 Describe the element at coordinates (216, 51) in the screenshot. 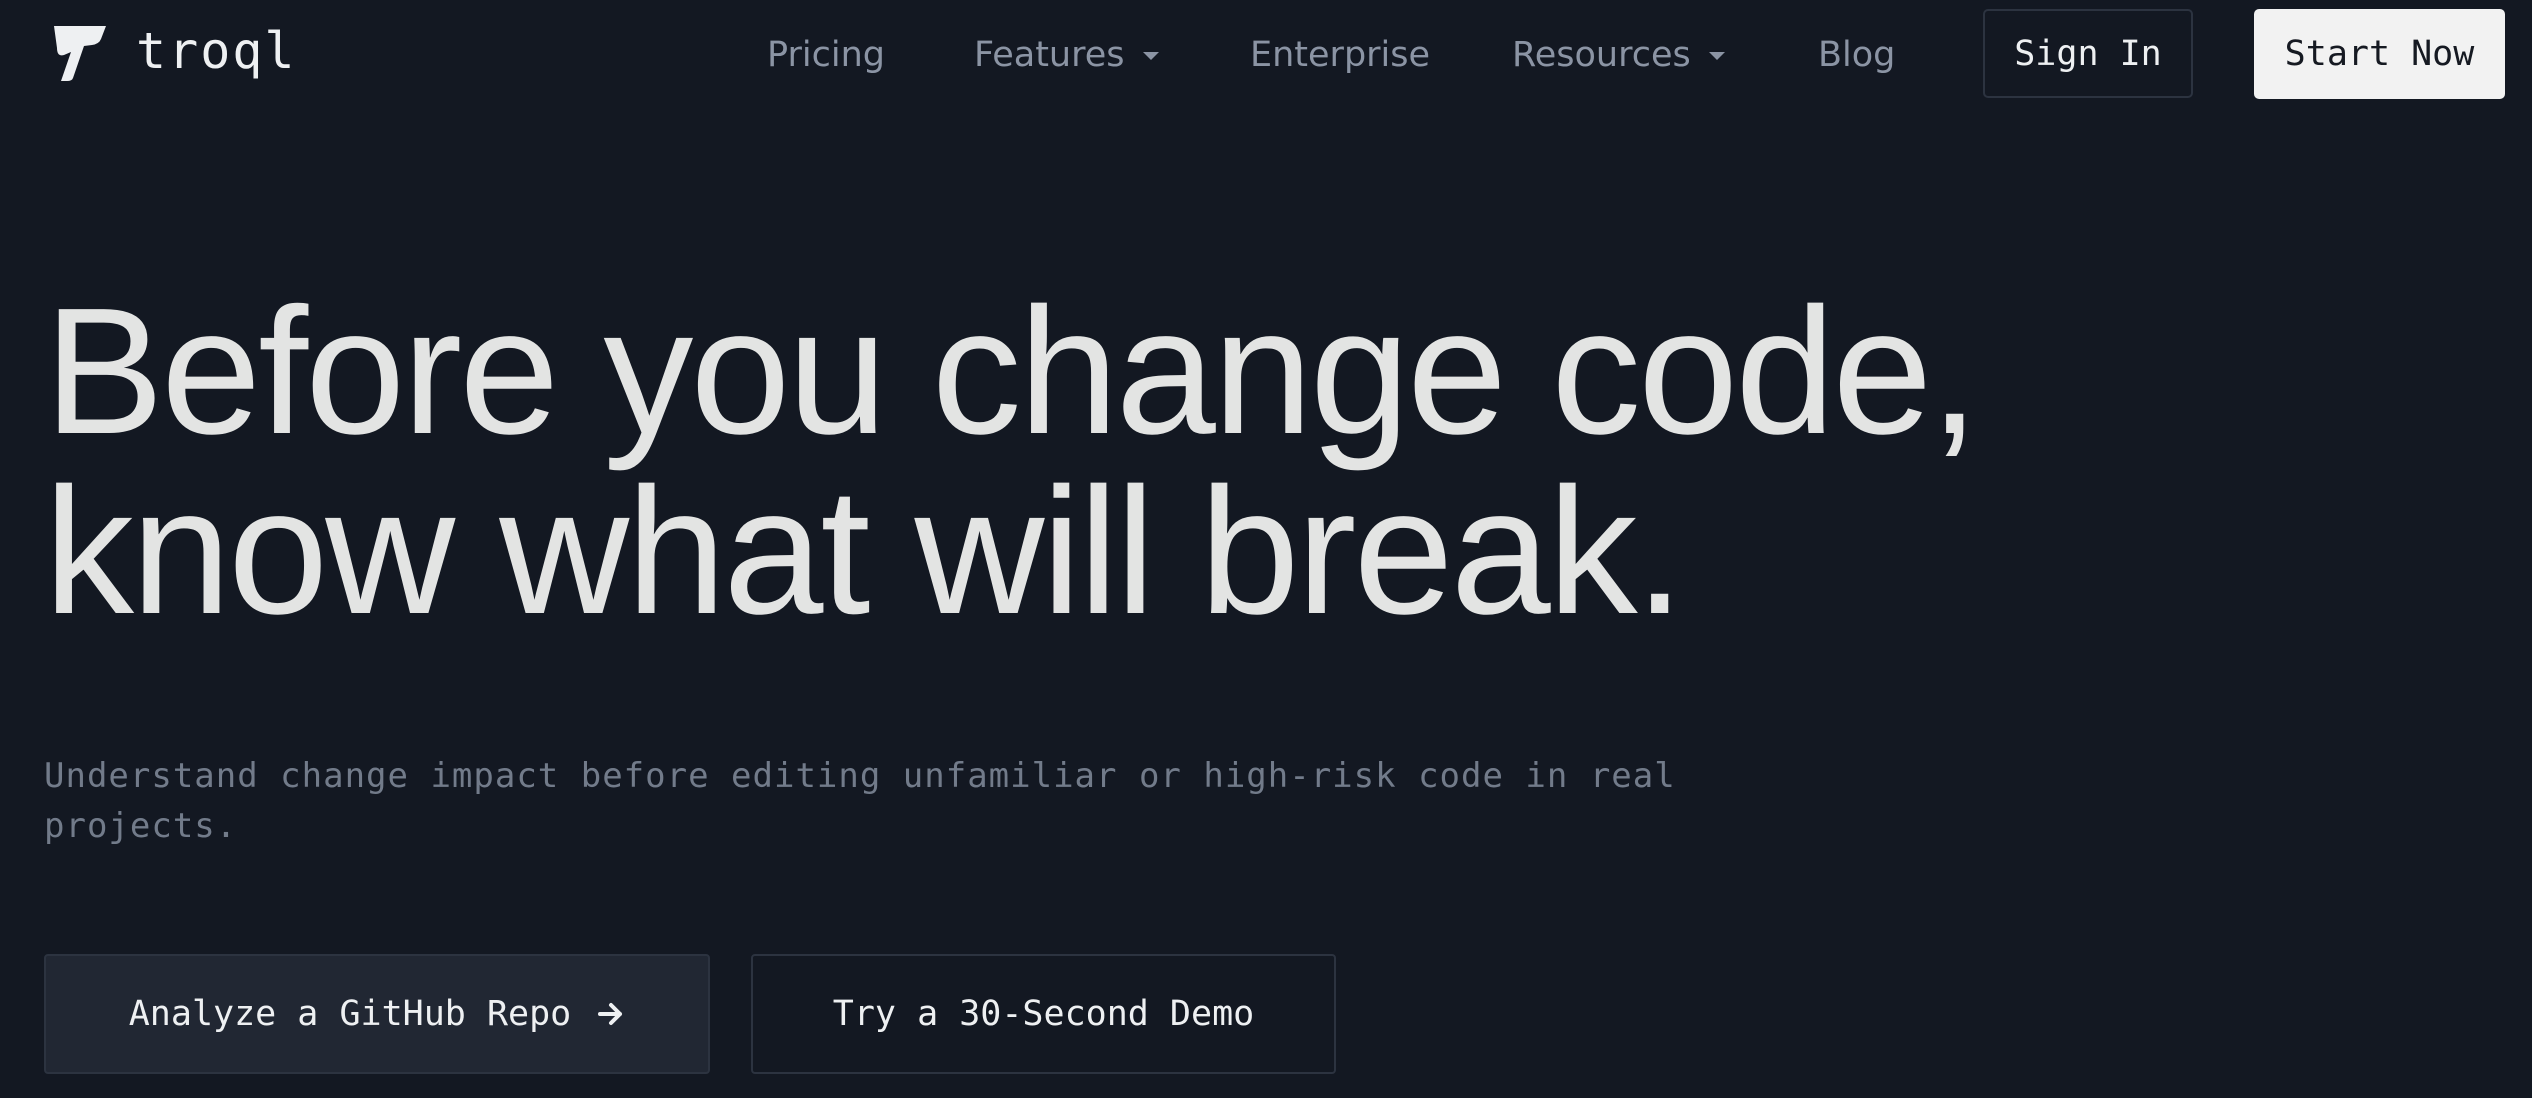

I see `brand-name: troql` at that location.